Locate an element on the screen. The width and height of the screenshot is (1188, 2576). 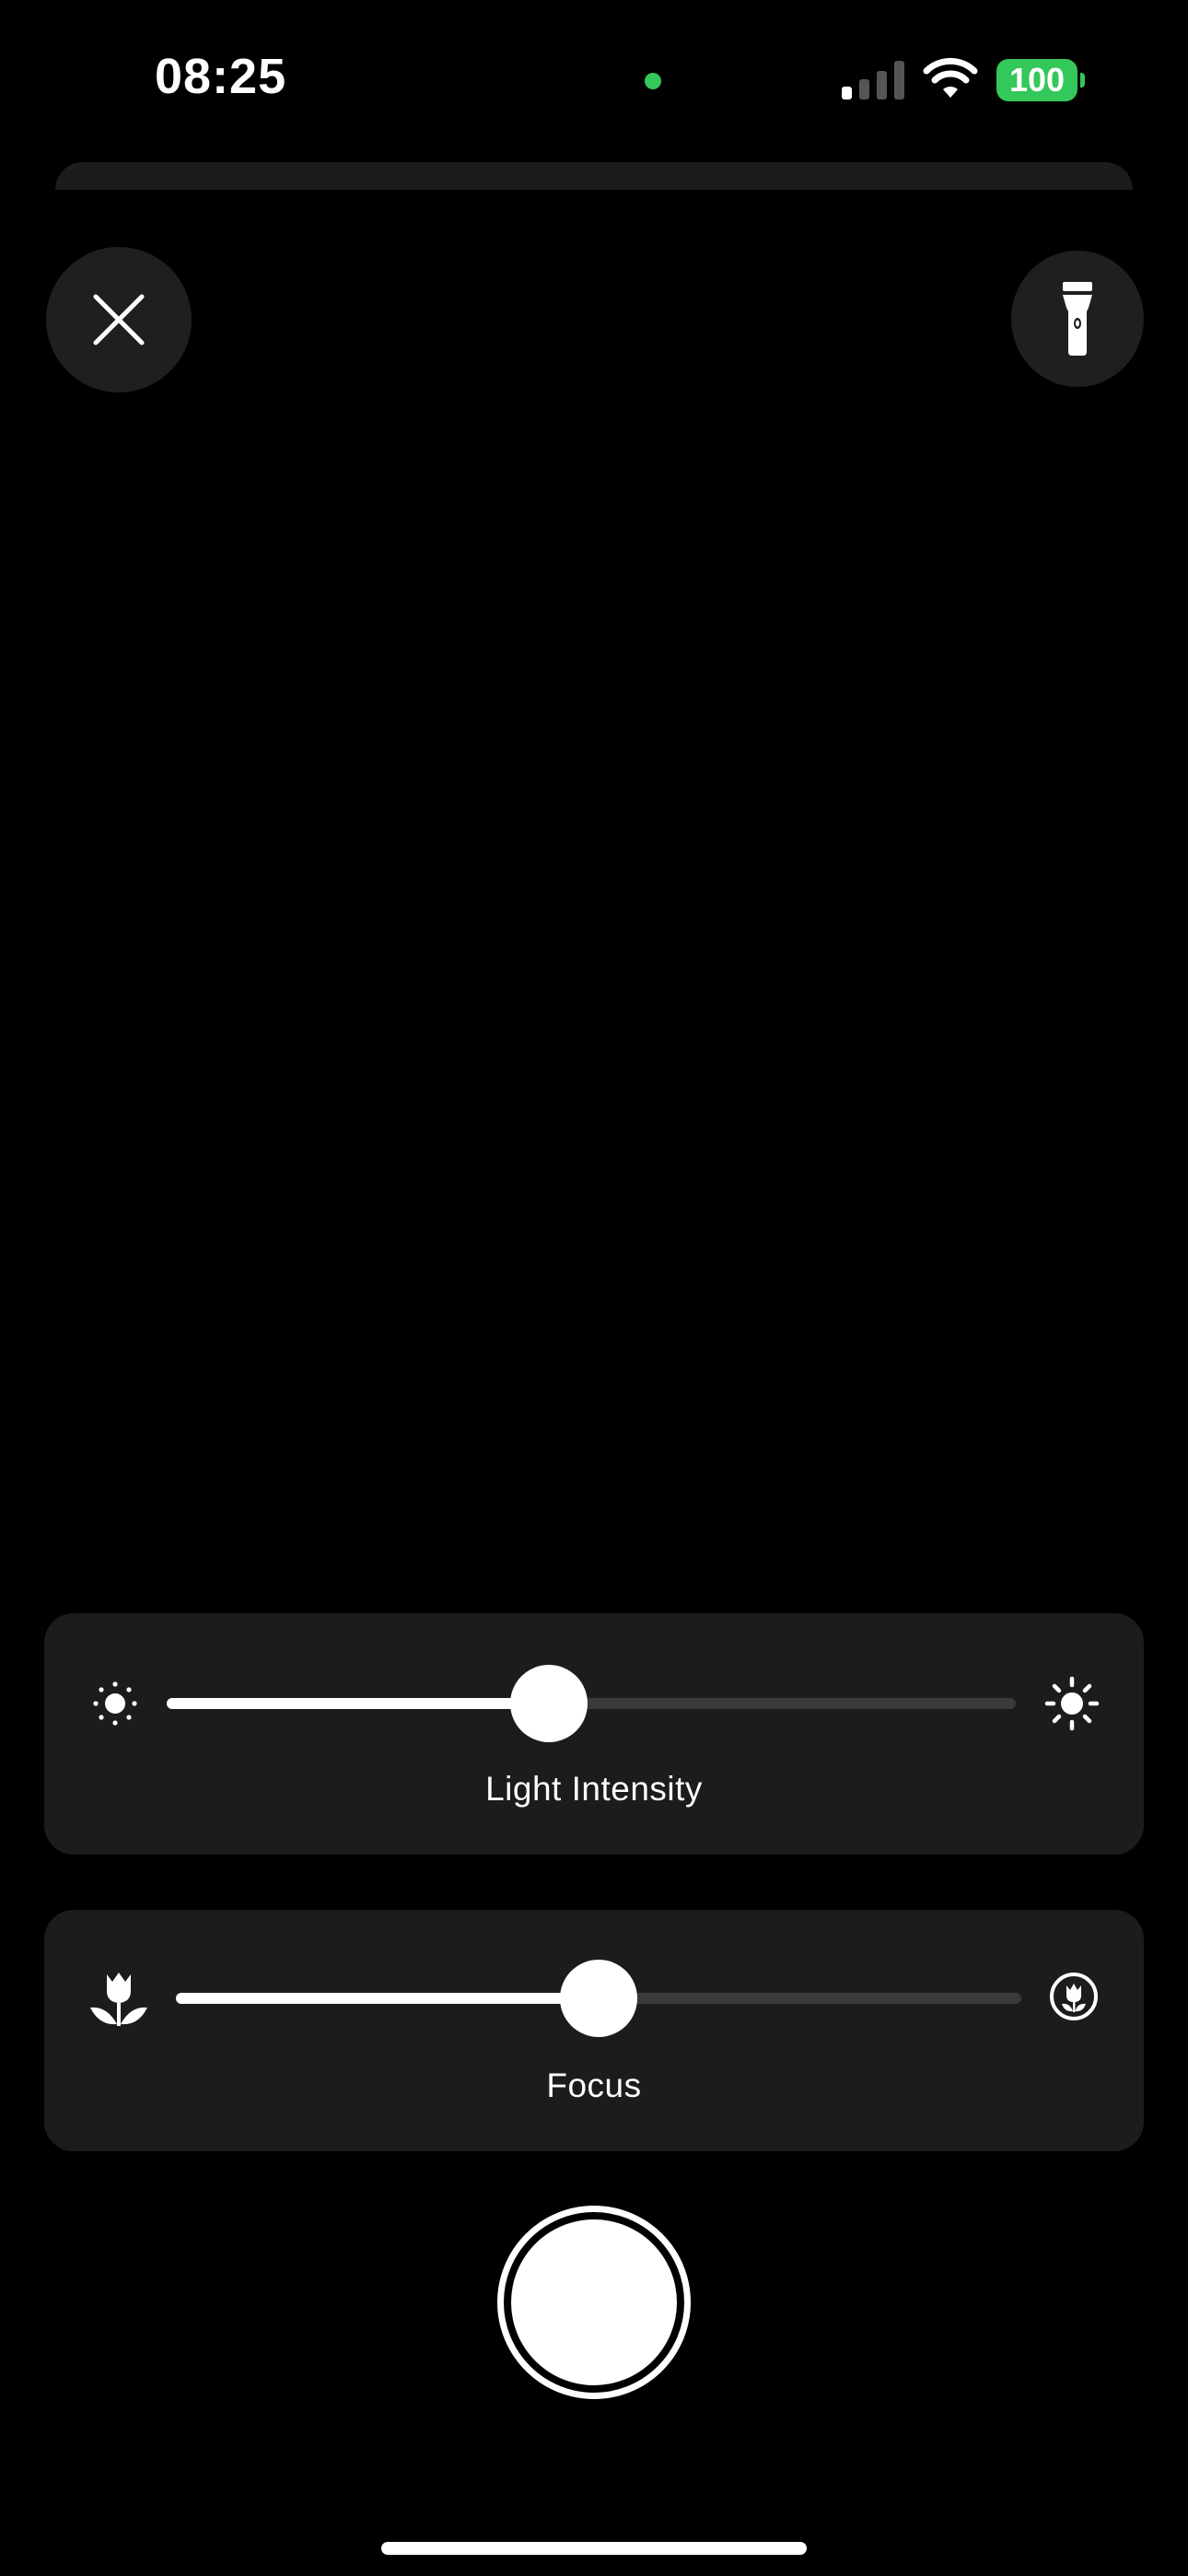
shutter-inner is located at coordinates (594, 2302).